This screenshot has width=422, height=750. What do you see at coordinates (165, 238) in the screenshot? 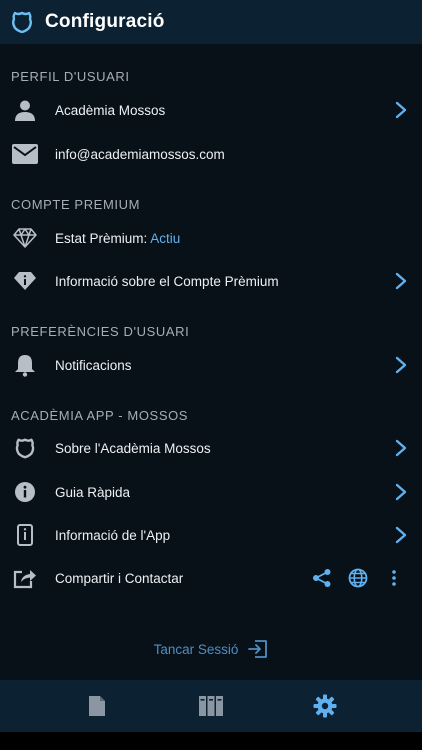
I see `premium-status-value: Actiu` at bounding box center [165, 238].